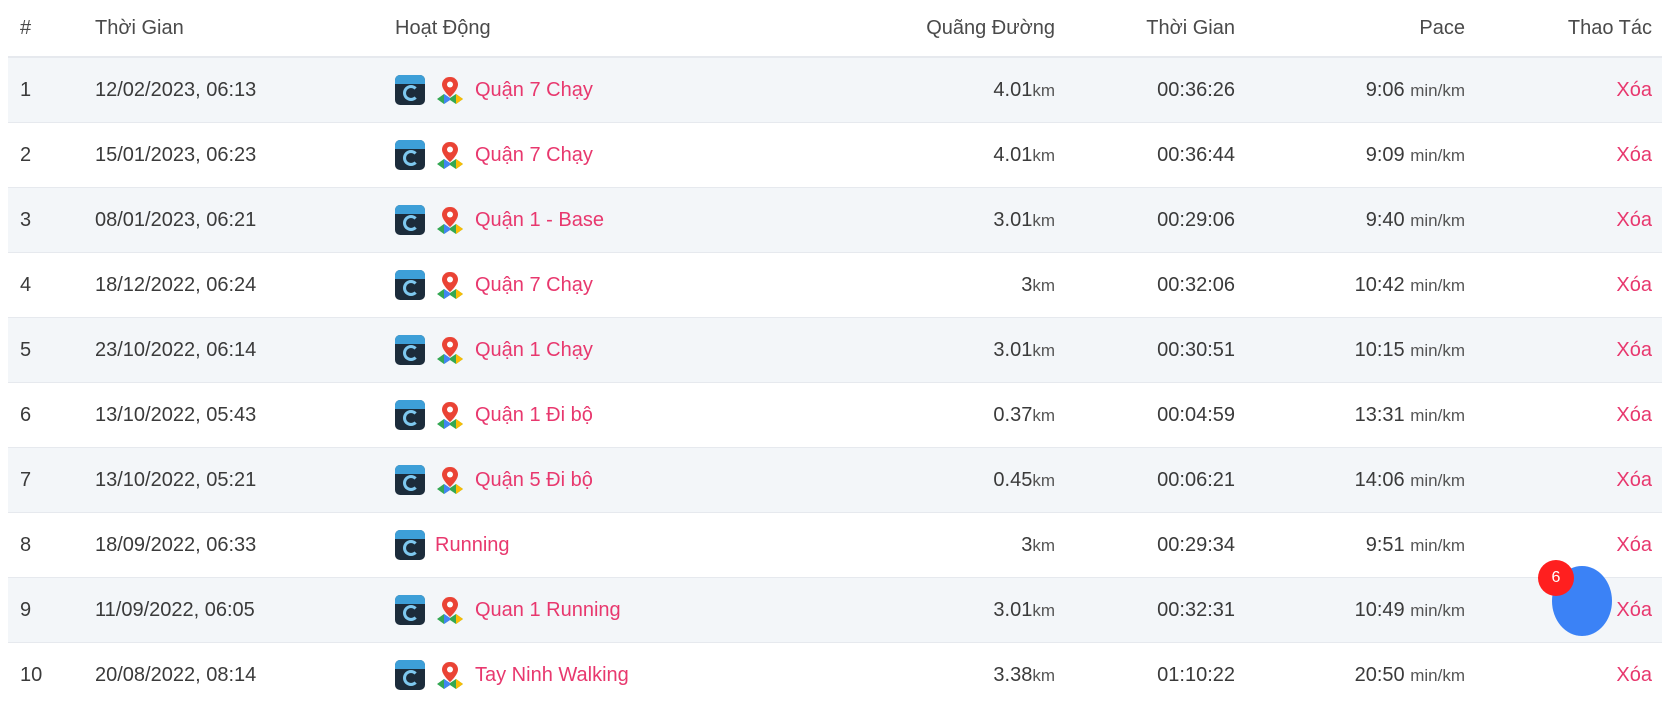 This screenshot has width=1662, height=707. What do you see at coordinates (1350, 155) in the screenshot?
I see `row-pace: 9:09 min/km` at bounding box center [1350, 155].